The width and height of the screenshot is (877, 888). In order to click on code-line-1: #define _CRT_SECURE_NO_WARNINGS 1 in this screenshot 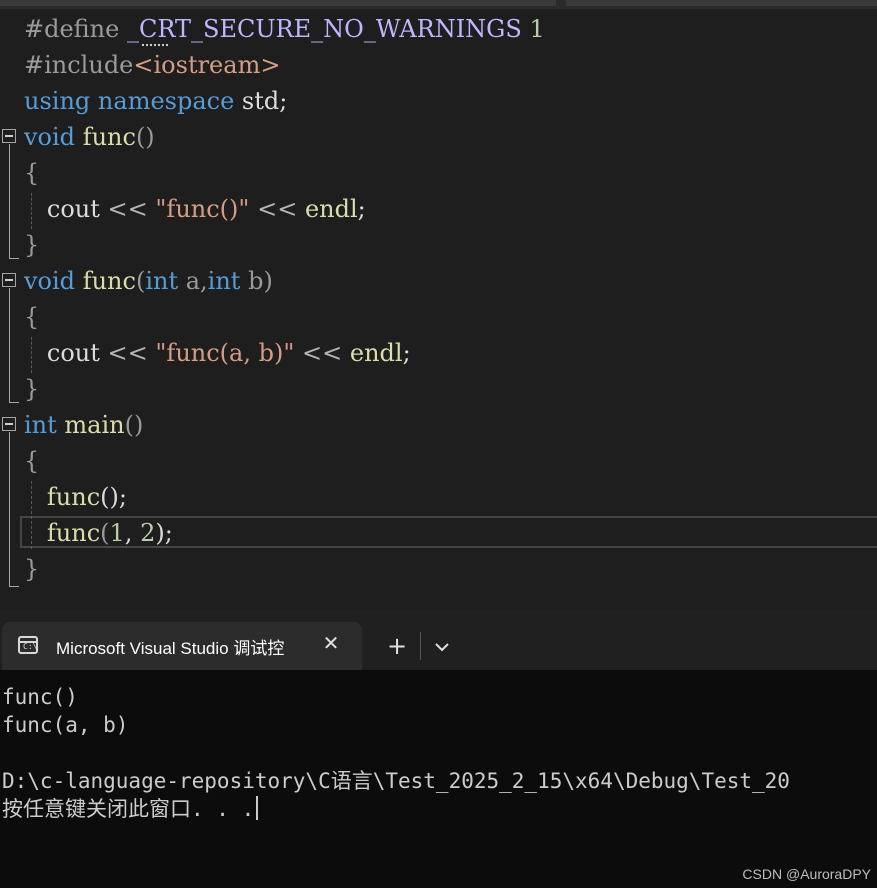, I will do `click(284, 29)`.